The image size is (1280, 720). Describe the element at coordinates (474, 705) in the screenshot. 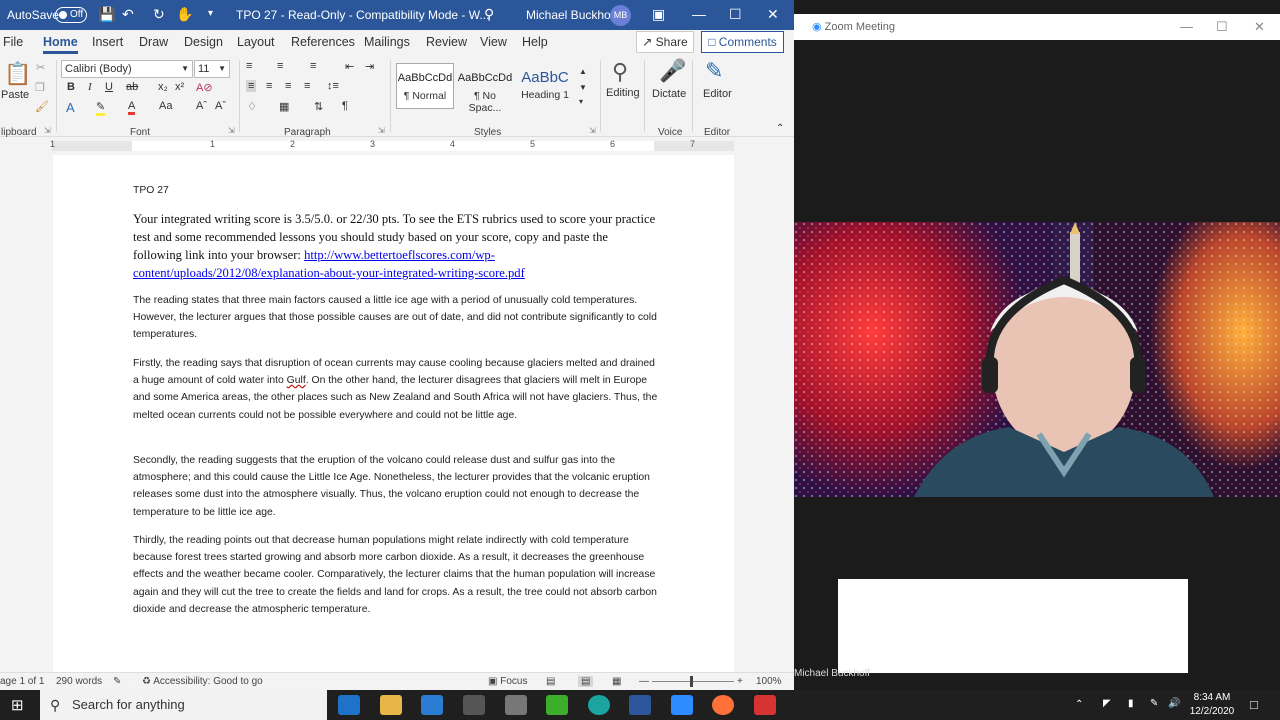

I see `store-icon` at that location.